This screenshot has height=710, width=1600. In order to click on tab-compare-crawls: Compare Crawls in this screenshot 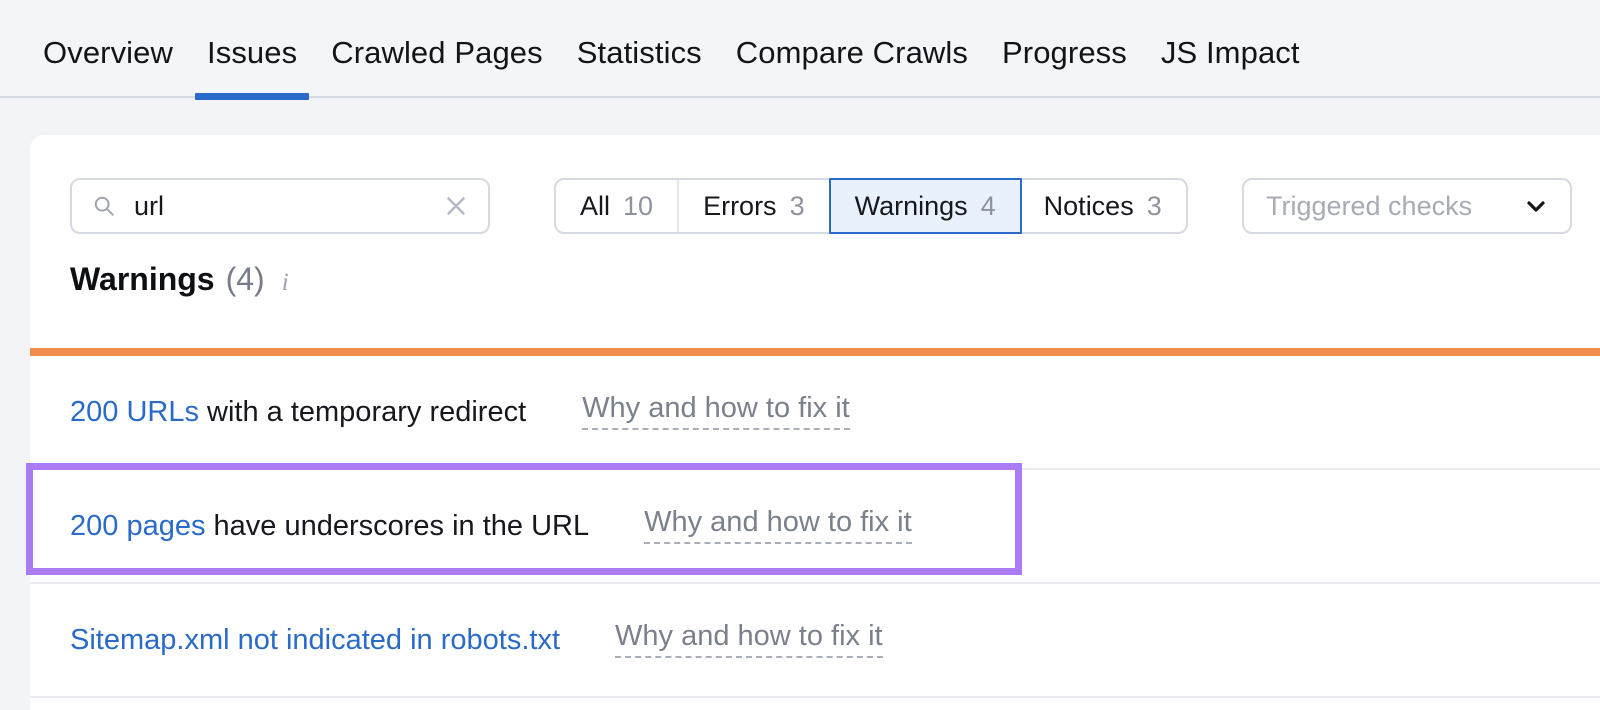, I will do `click(852, 67)`.